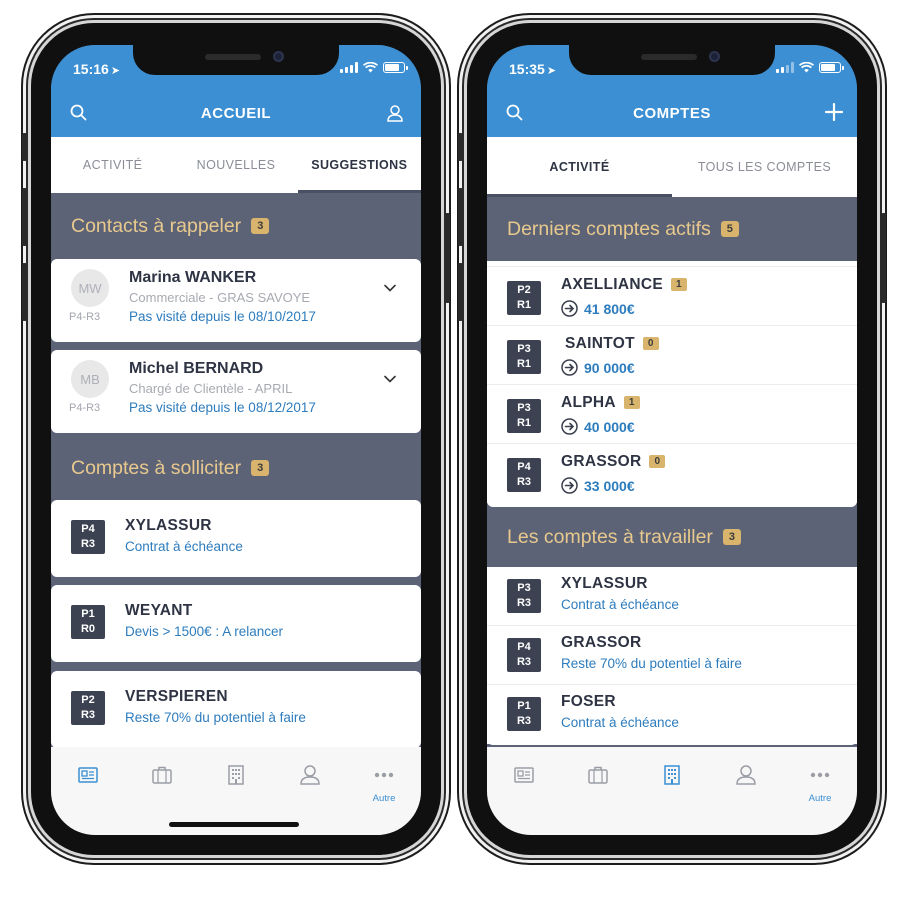  Describe the element at coordinates (551, 71) in the screenshot. I see `location-arrow-icon: ➤` at that location.